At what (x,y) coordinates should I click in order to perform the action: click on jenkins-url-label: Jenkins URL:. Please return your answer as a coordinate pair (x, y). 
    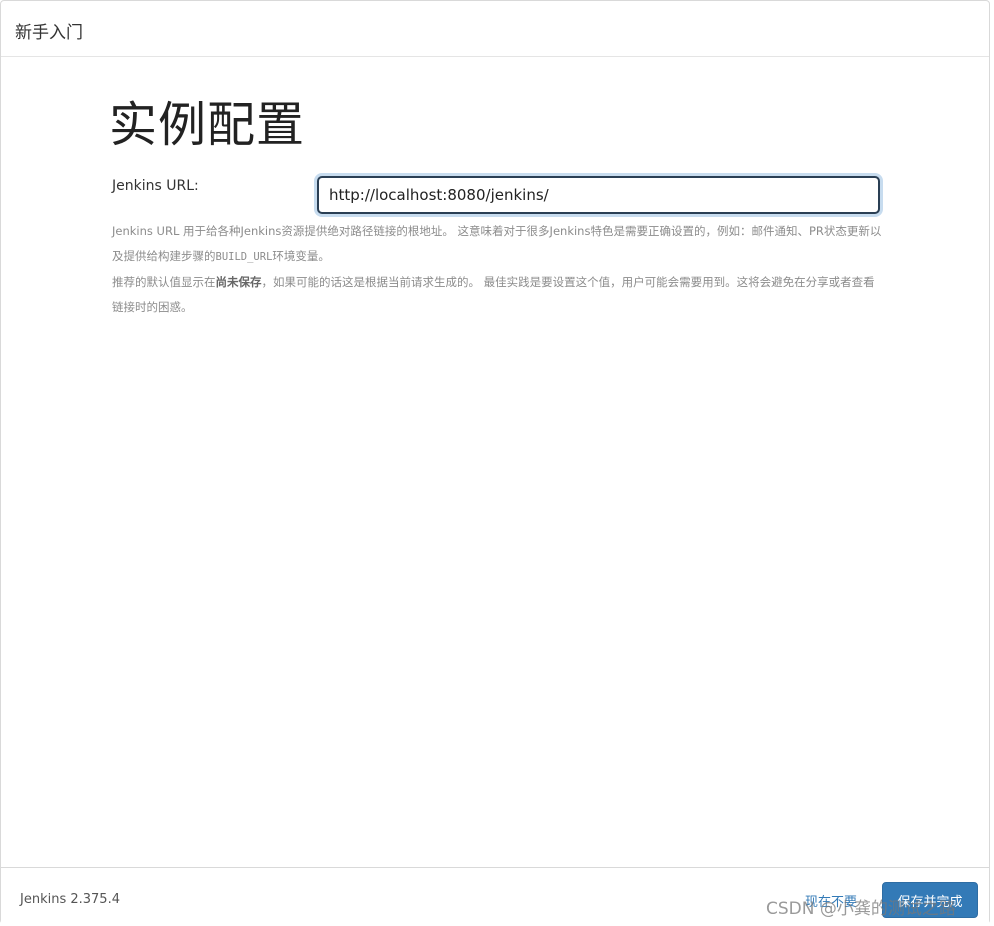
    Looking at the image, I should click on (155, 186).